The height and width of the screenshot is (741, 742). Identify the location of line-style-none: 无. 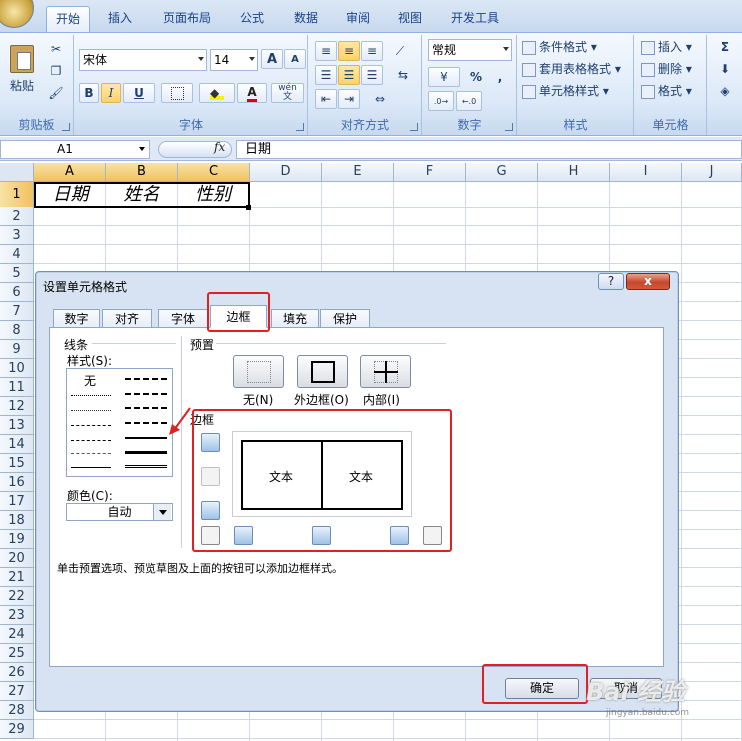
(90, 380).